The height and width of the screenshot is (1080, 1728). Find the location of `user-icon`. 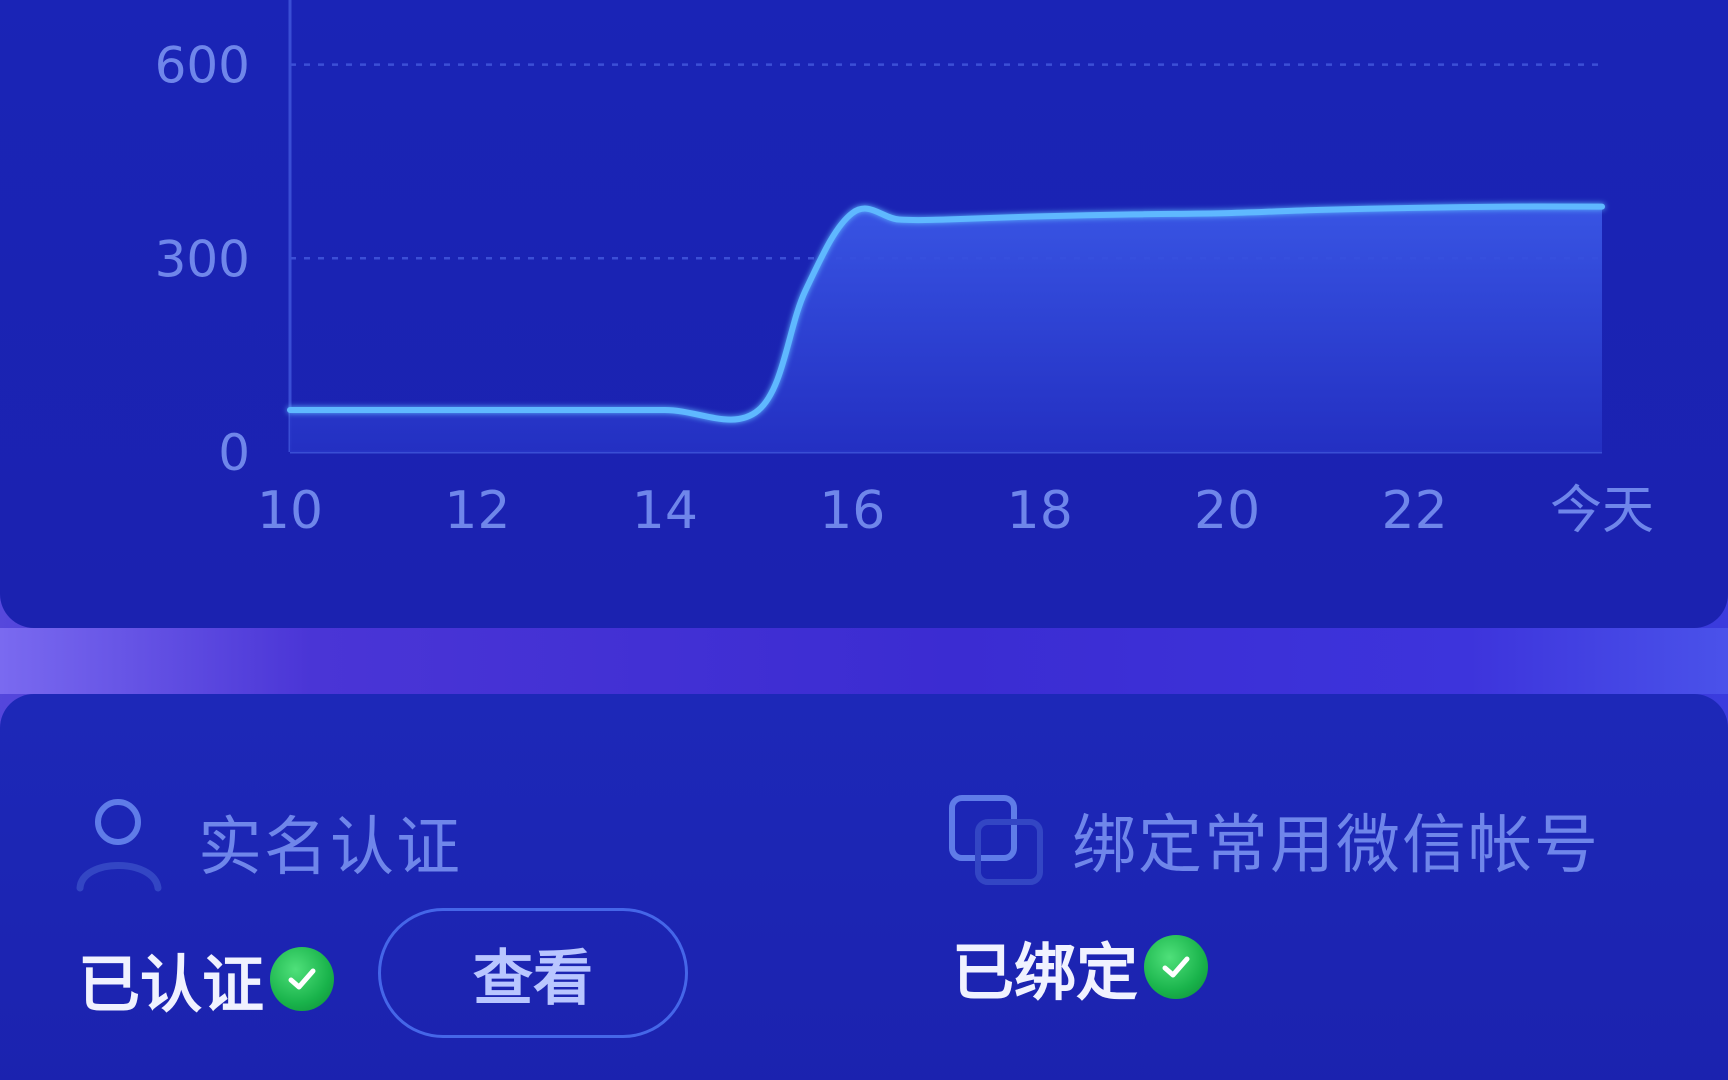

user-icon is located at coordinates (119, 845).